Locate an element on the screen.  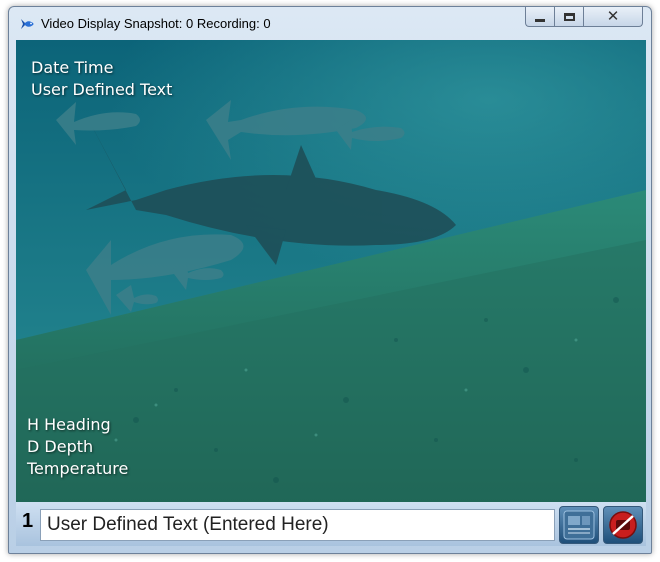
maximize-button is located at coordinates (568, 17).